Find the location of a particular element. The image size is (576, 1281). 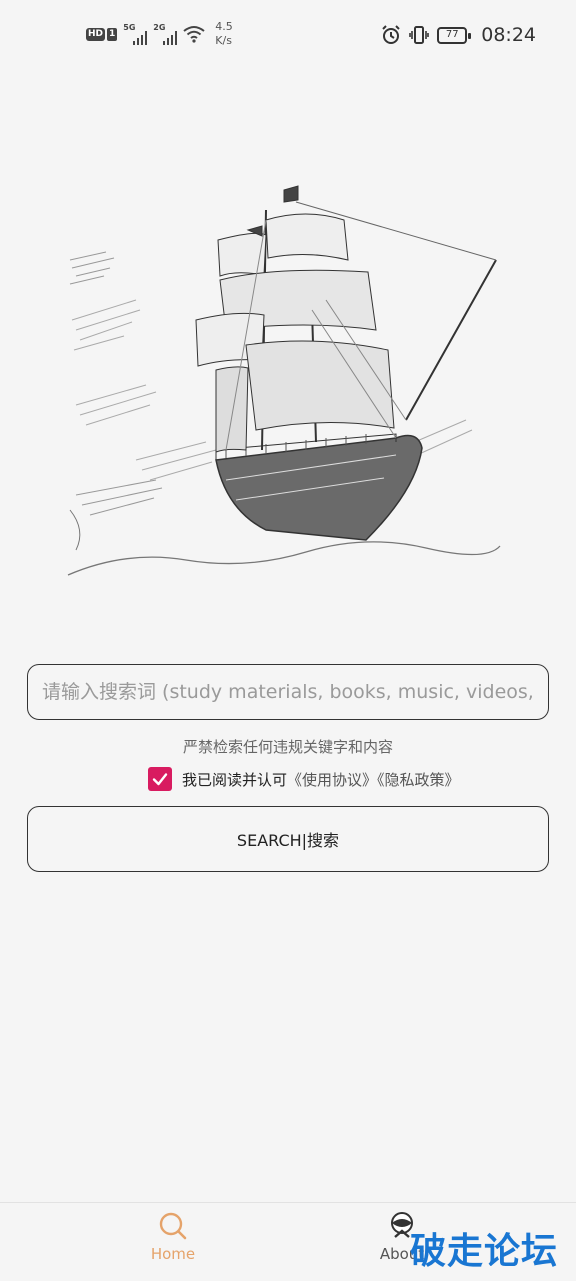

status-right: 77 08:24 is located at coordinates (458, 35).